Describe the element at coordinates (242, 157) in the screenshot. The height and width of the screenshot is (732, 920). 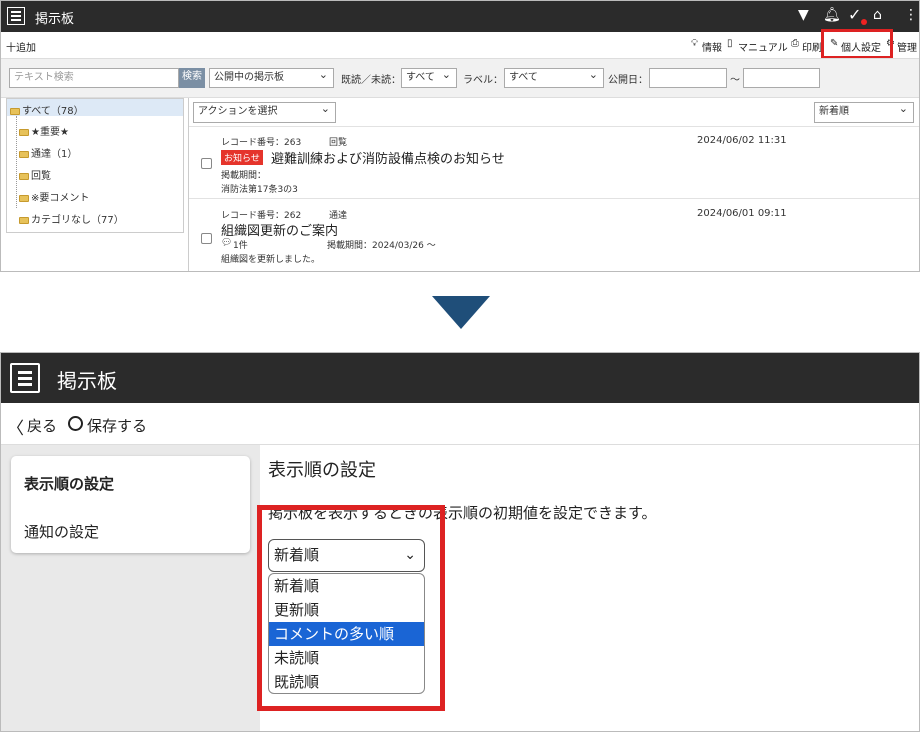
I see `notice-badge: お知らせ` at that location.